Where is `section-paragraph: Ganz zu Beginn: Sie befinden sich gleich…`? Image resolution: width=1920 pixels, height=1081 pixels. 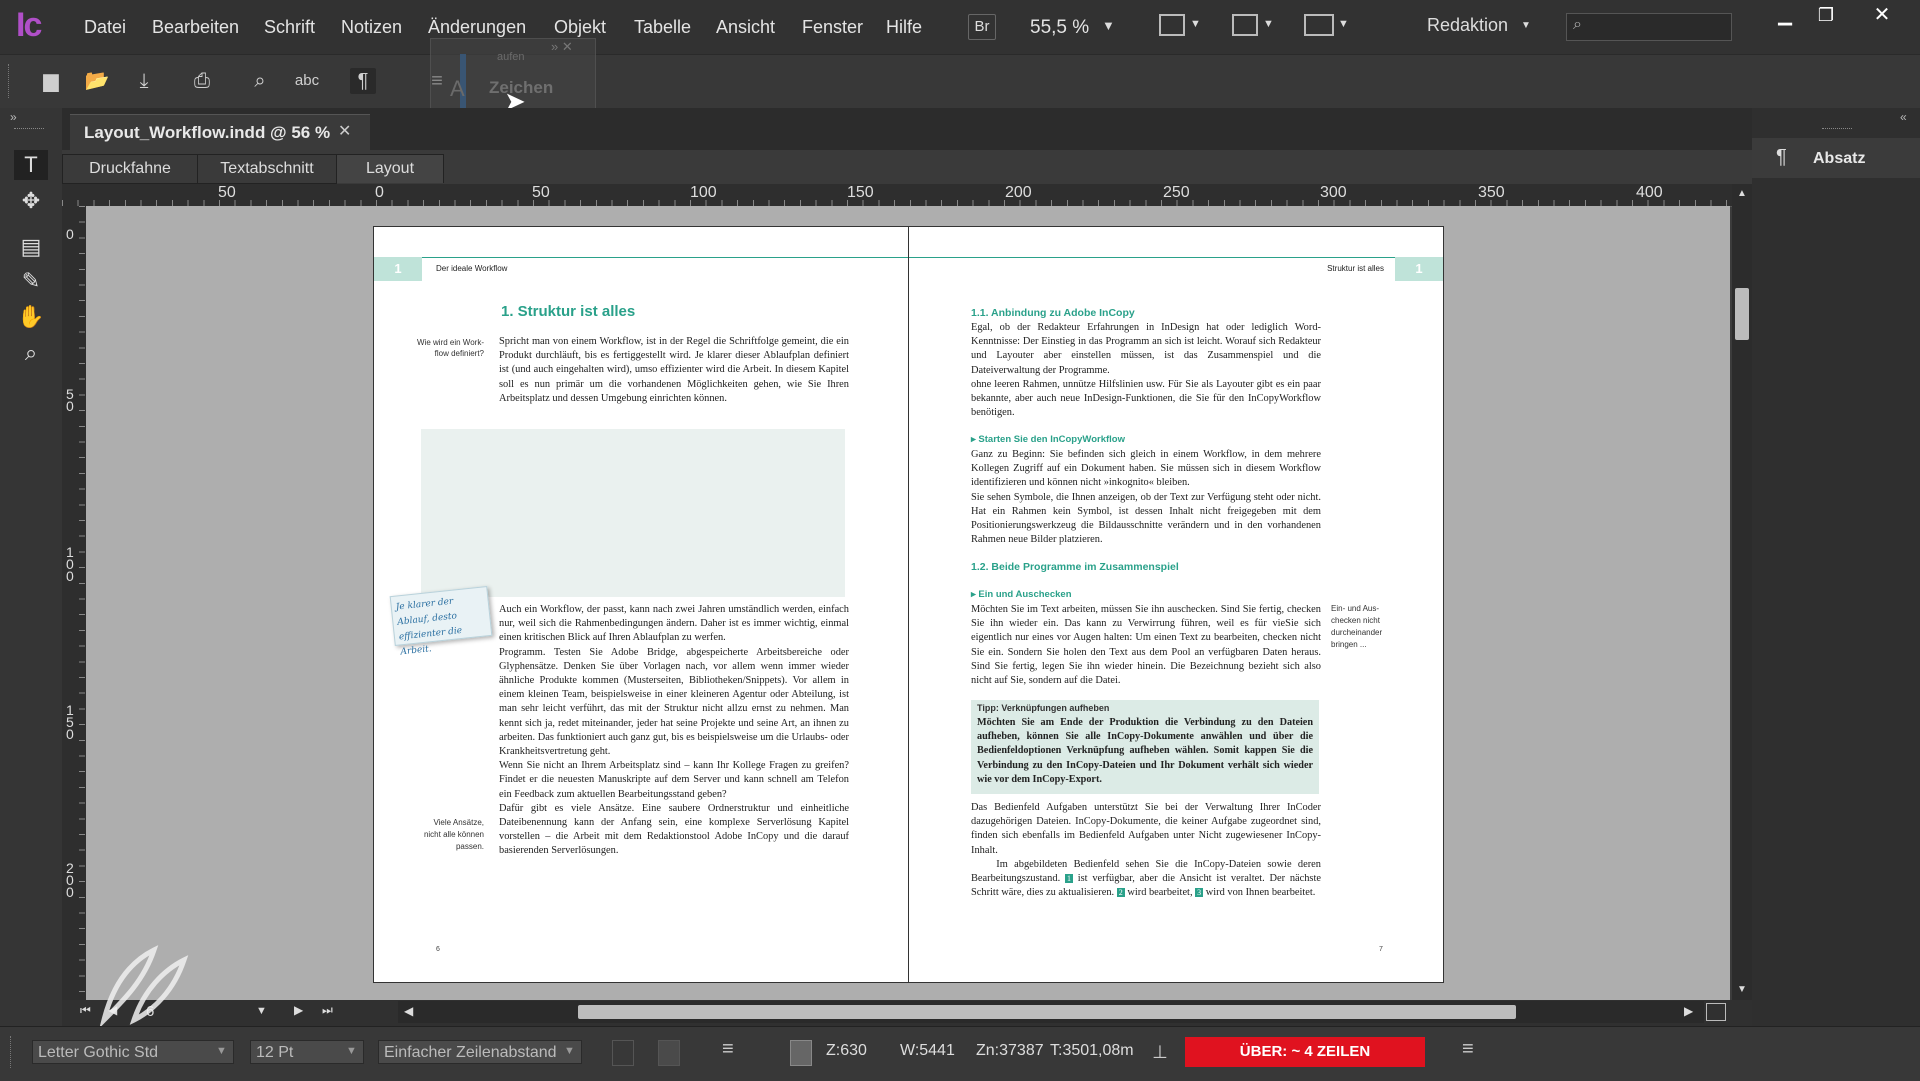 section-paragraph: Ganz zu Beginn: Sie befinden sich gleich… is located at coordinates (1146, 497).